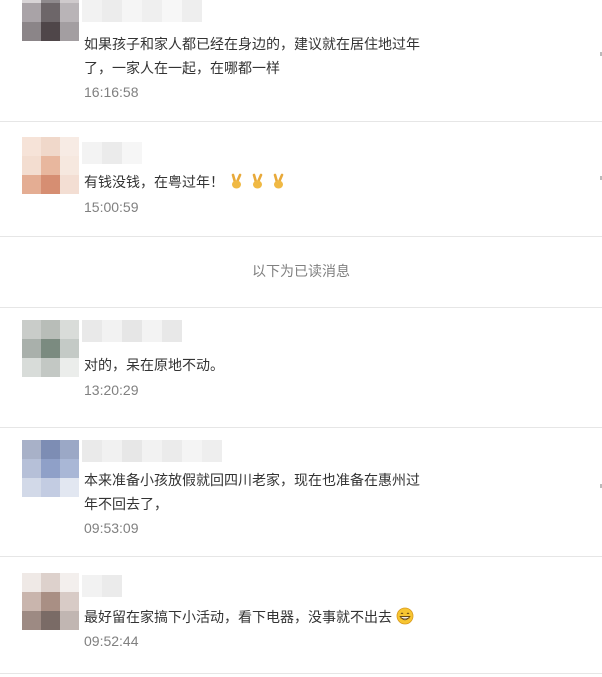  Describe the element at coordinates (252, 56) in the screenshot. I see `message-text: 如果孩子和家人都已经在身边的，建议就在居住地过年了，一家人在一起，在哪都一样` at that location.